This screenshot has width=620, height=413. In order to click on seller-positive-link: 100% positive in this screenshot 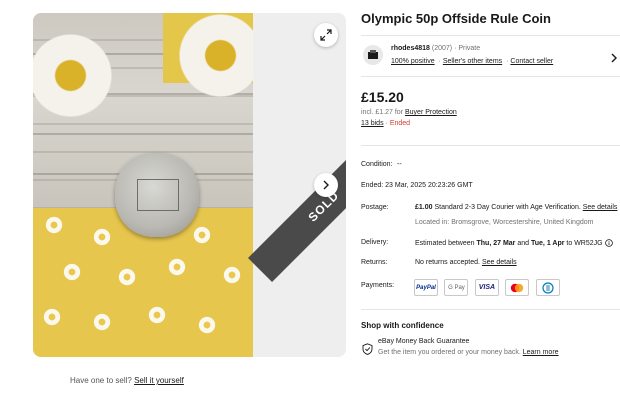, I will do `click(413, 61)`.